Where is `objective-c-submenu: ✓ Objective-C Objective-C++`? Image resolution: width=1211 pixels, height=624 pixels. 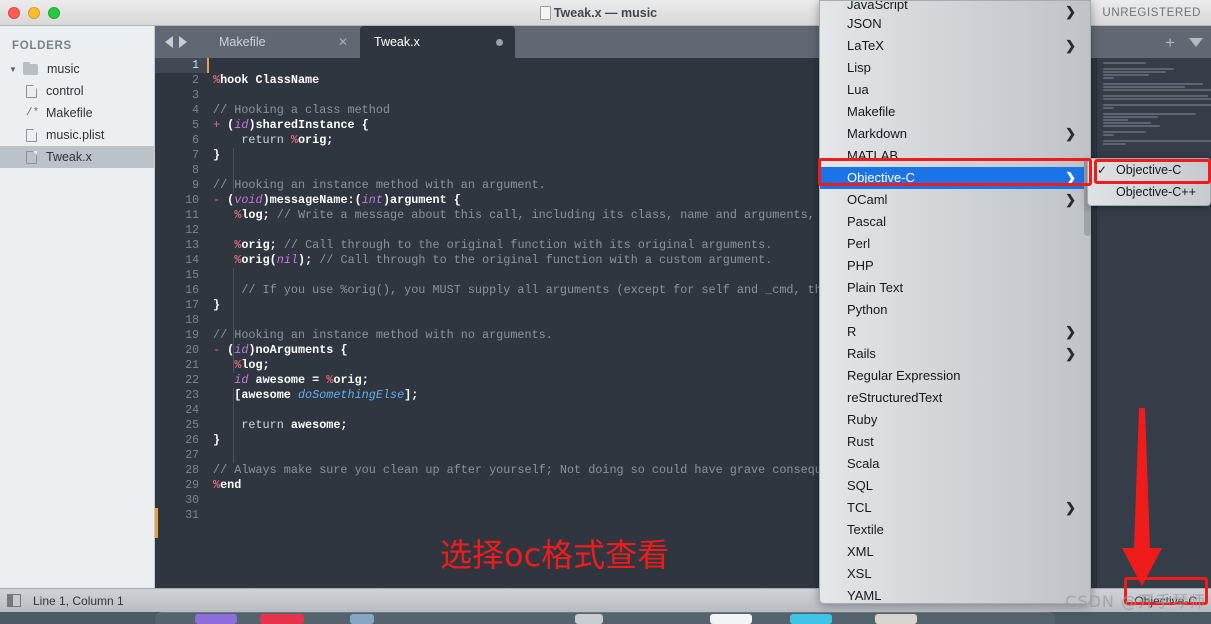 objective-c-submenu: ✓ Objective-C Objective-C++ is located at coordinates (1149, 182).